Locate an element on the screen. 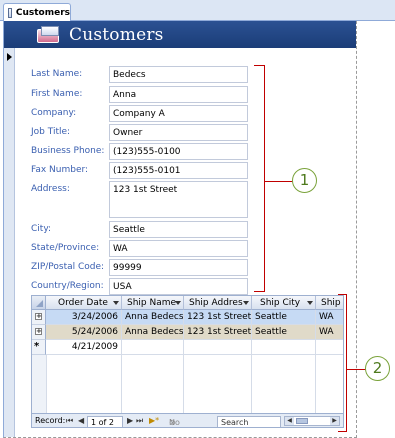  current-record-arrow-icon is located at coordinates (9, 57).